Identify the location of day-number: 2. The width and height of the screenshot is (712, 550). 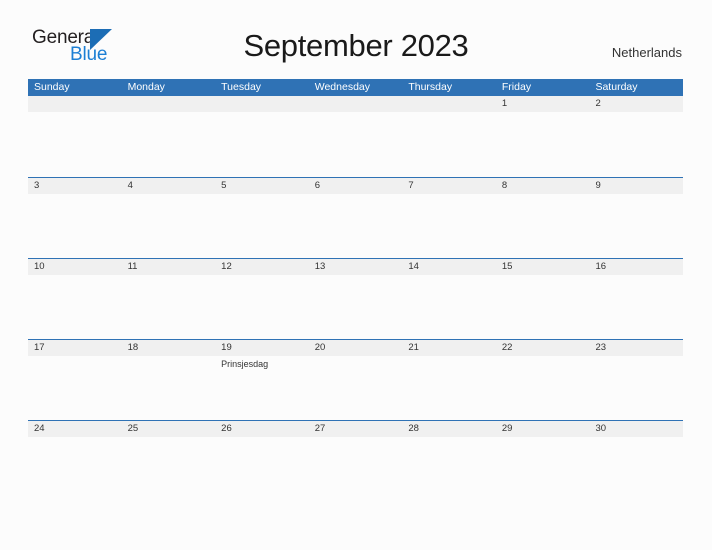
(636, 104).